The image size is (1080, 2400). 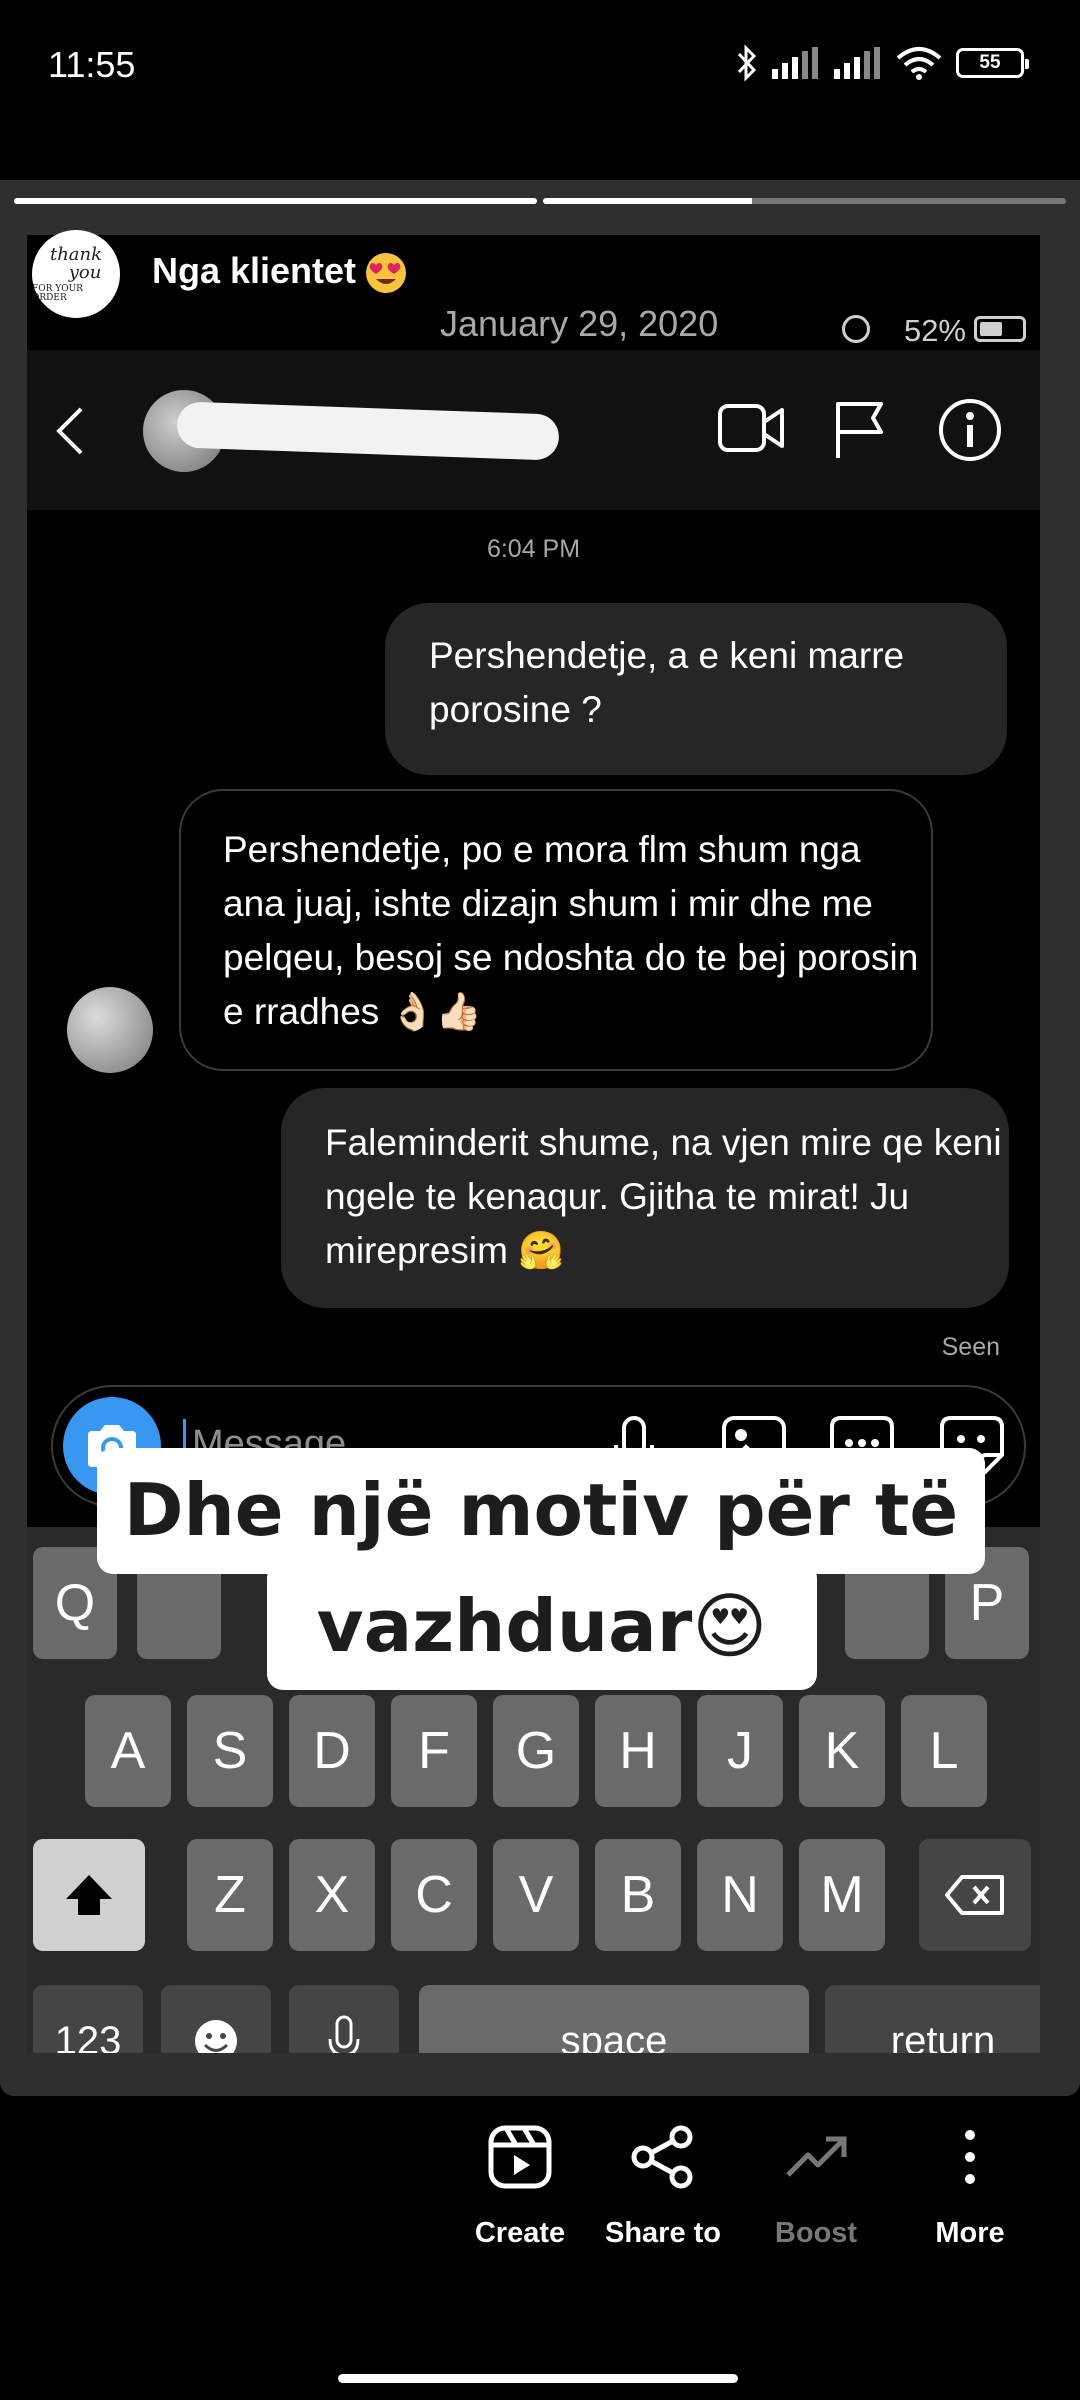 I want to click on key-a: A, so click(x=128, y=1751).